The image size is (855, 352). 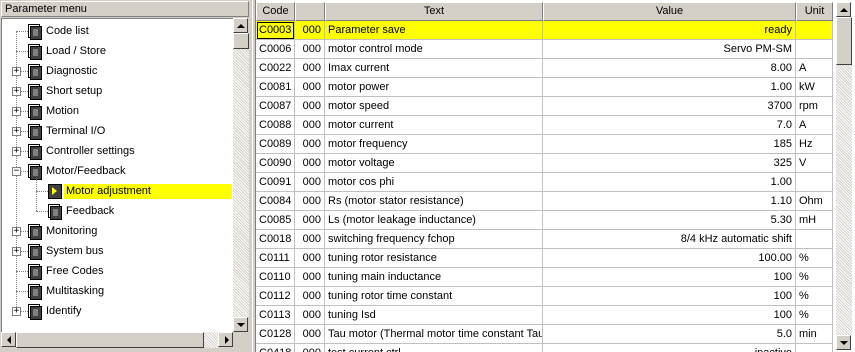 What do you see at coordinates (241, 41) in the screenshot?
I see `tree-vscroll-thumb` at bounding box center [241, 41].